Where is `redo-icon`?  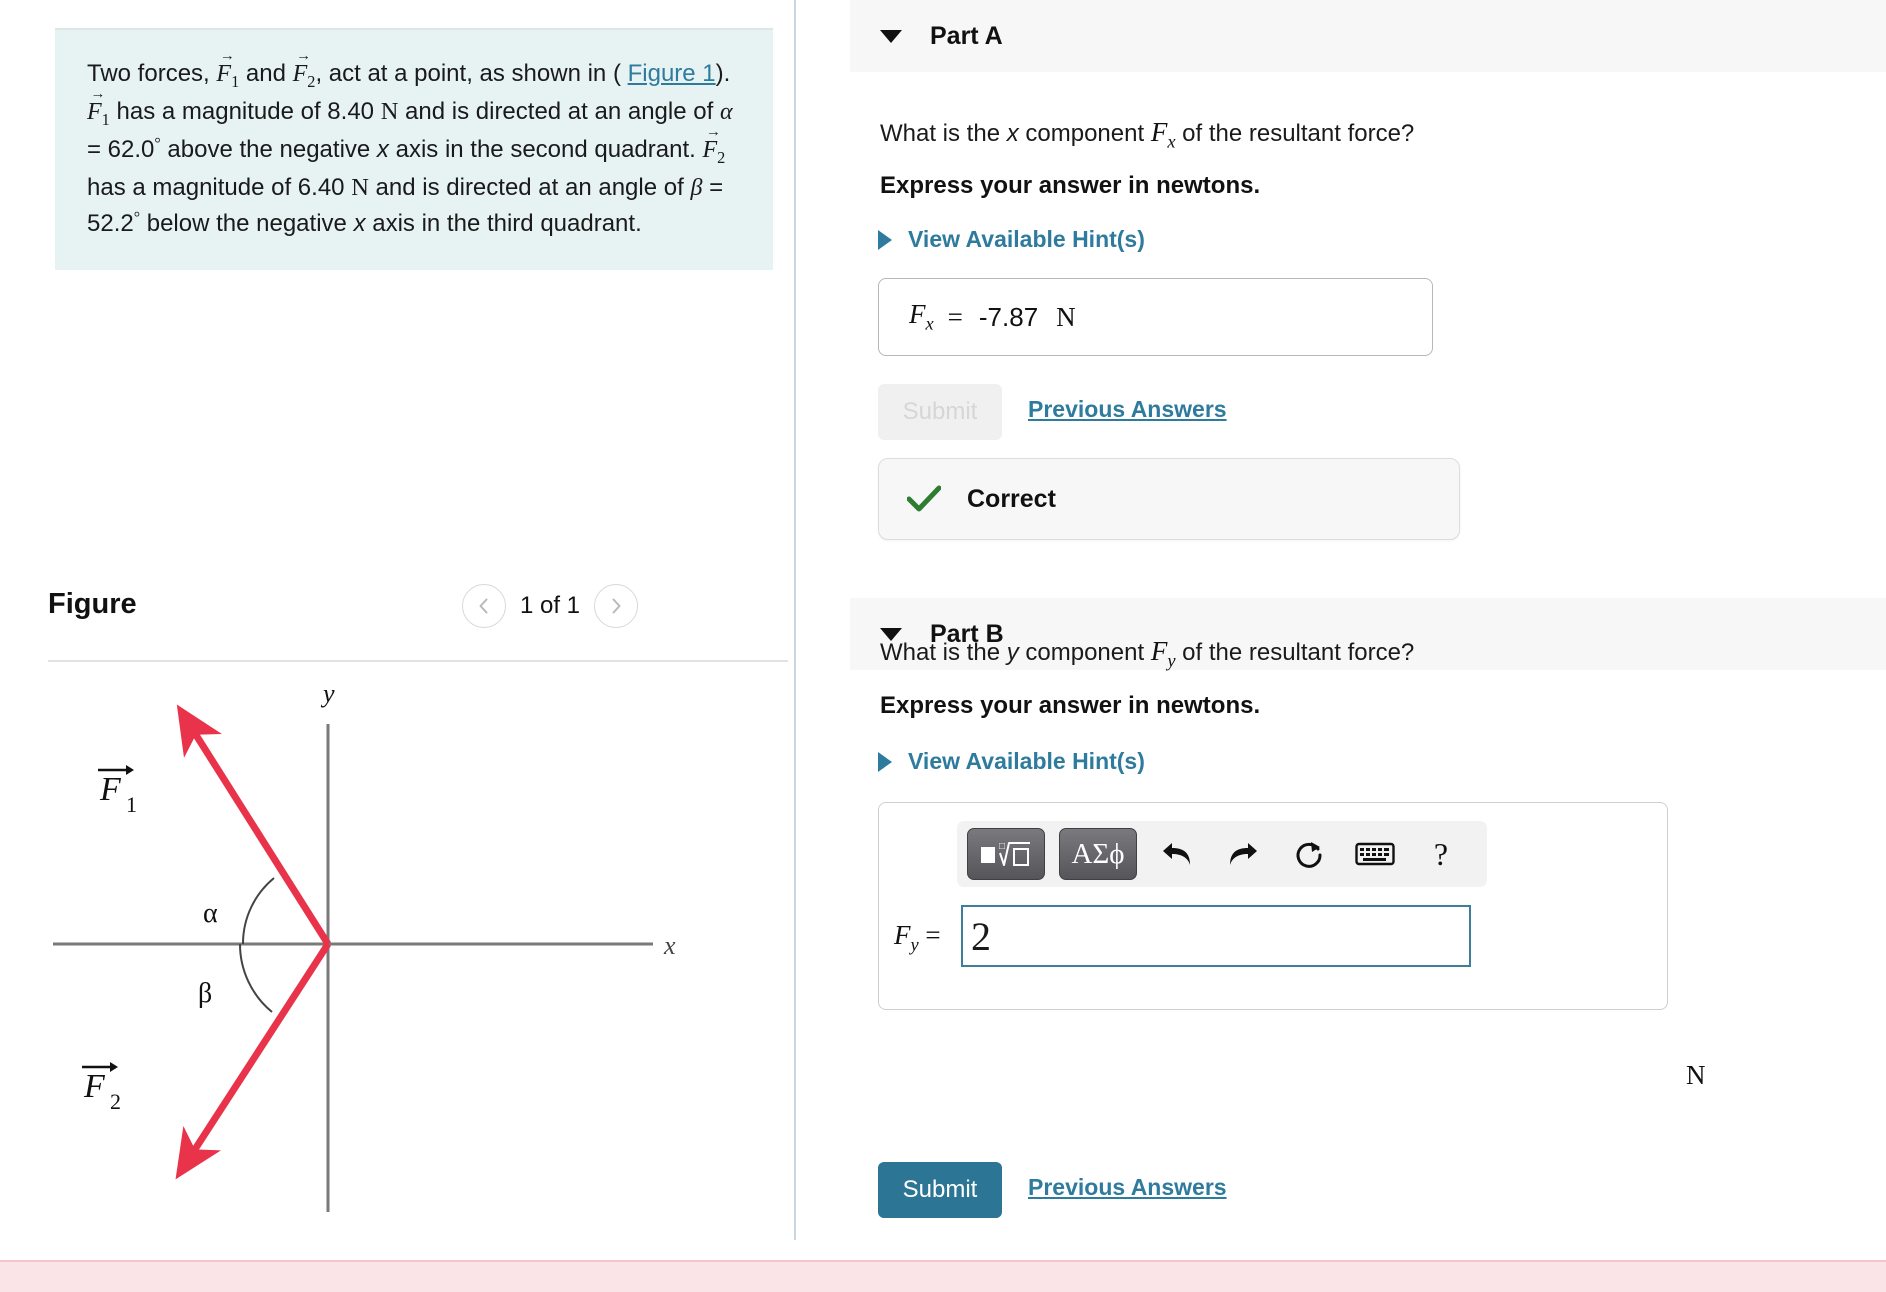
redo-icon is located at coordinates (1243, 854).